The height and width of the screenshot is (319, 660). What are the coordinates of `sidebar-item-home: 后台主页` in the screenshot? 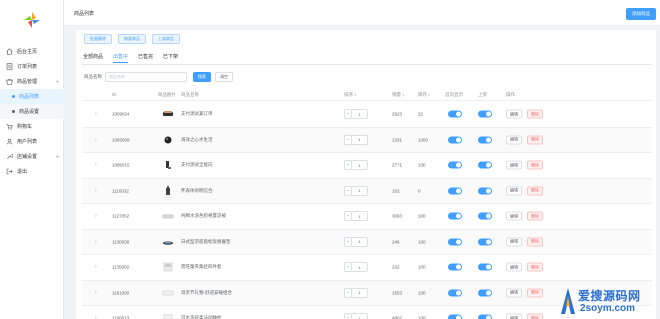 It's located at (32, 51).